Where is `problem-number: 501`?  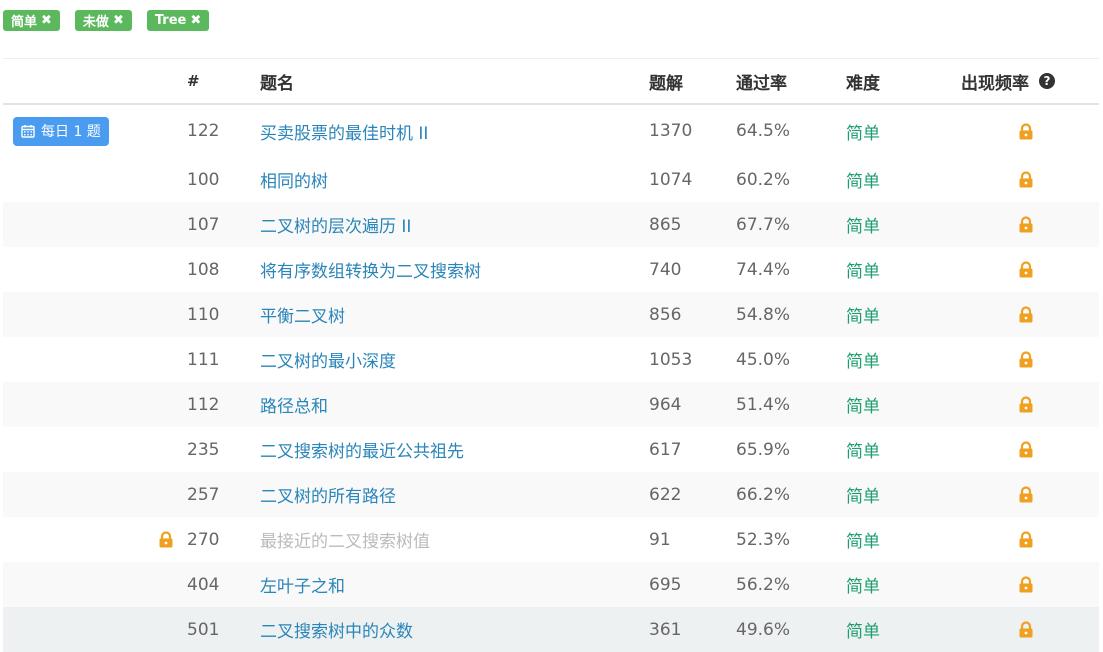
problem-number: 501 is located at coordinates (203, 629).